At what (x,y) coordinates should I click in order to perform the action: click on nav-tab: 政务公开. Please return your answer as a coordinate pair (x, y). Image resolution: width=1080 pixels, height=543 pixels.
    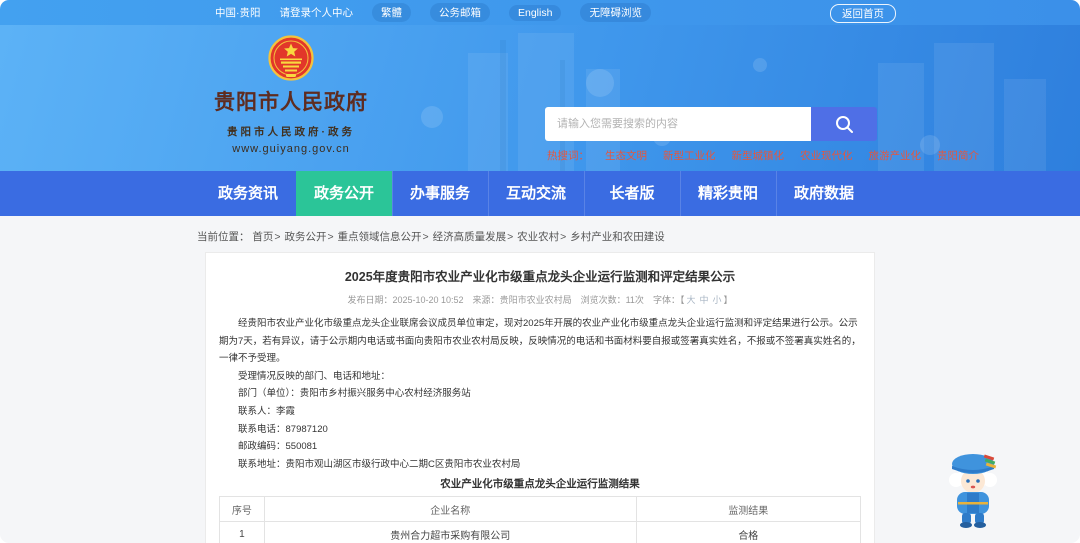
    Looking at the image, I should click on (344, 193).